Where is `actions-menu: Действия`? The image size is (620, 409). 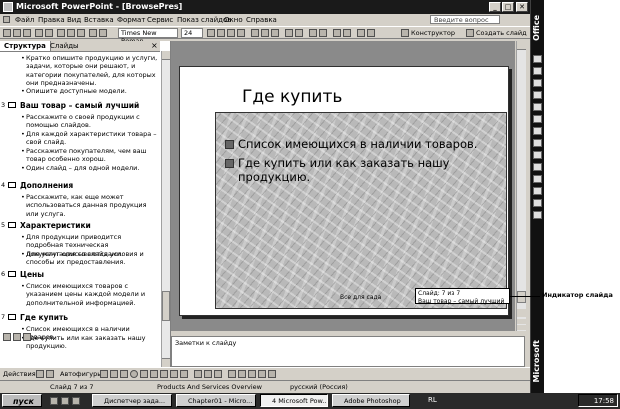 actions-menu: Действия is located at coordinates (19, 374).